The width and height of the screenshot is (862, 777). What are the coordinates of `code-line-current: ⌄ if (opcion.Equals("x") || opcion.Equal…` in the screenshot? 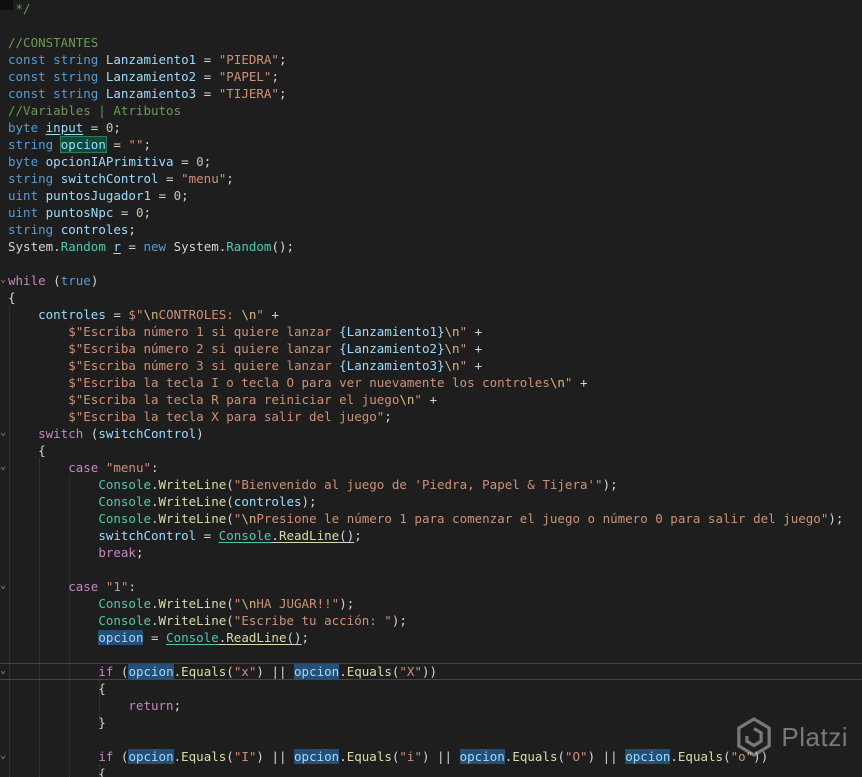 It's located at (431, 671).